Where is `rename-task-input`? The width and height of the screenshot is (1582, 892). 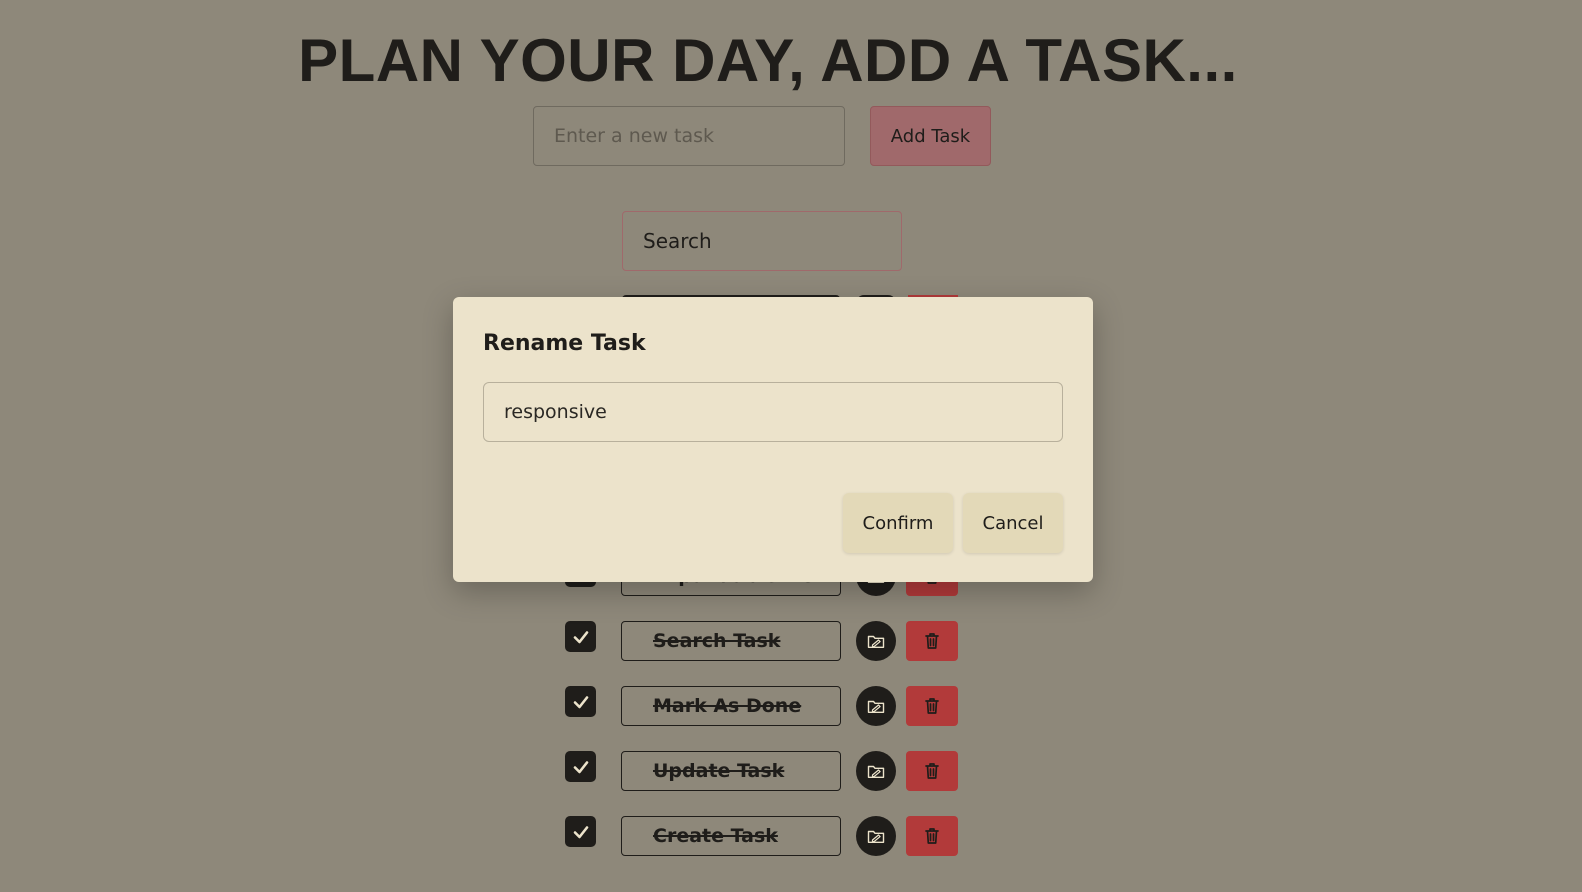 rename-task-input is located at coordinates (773, 412).